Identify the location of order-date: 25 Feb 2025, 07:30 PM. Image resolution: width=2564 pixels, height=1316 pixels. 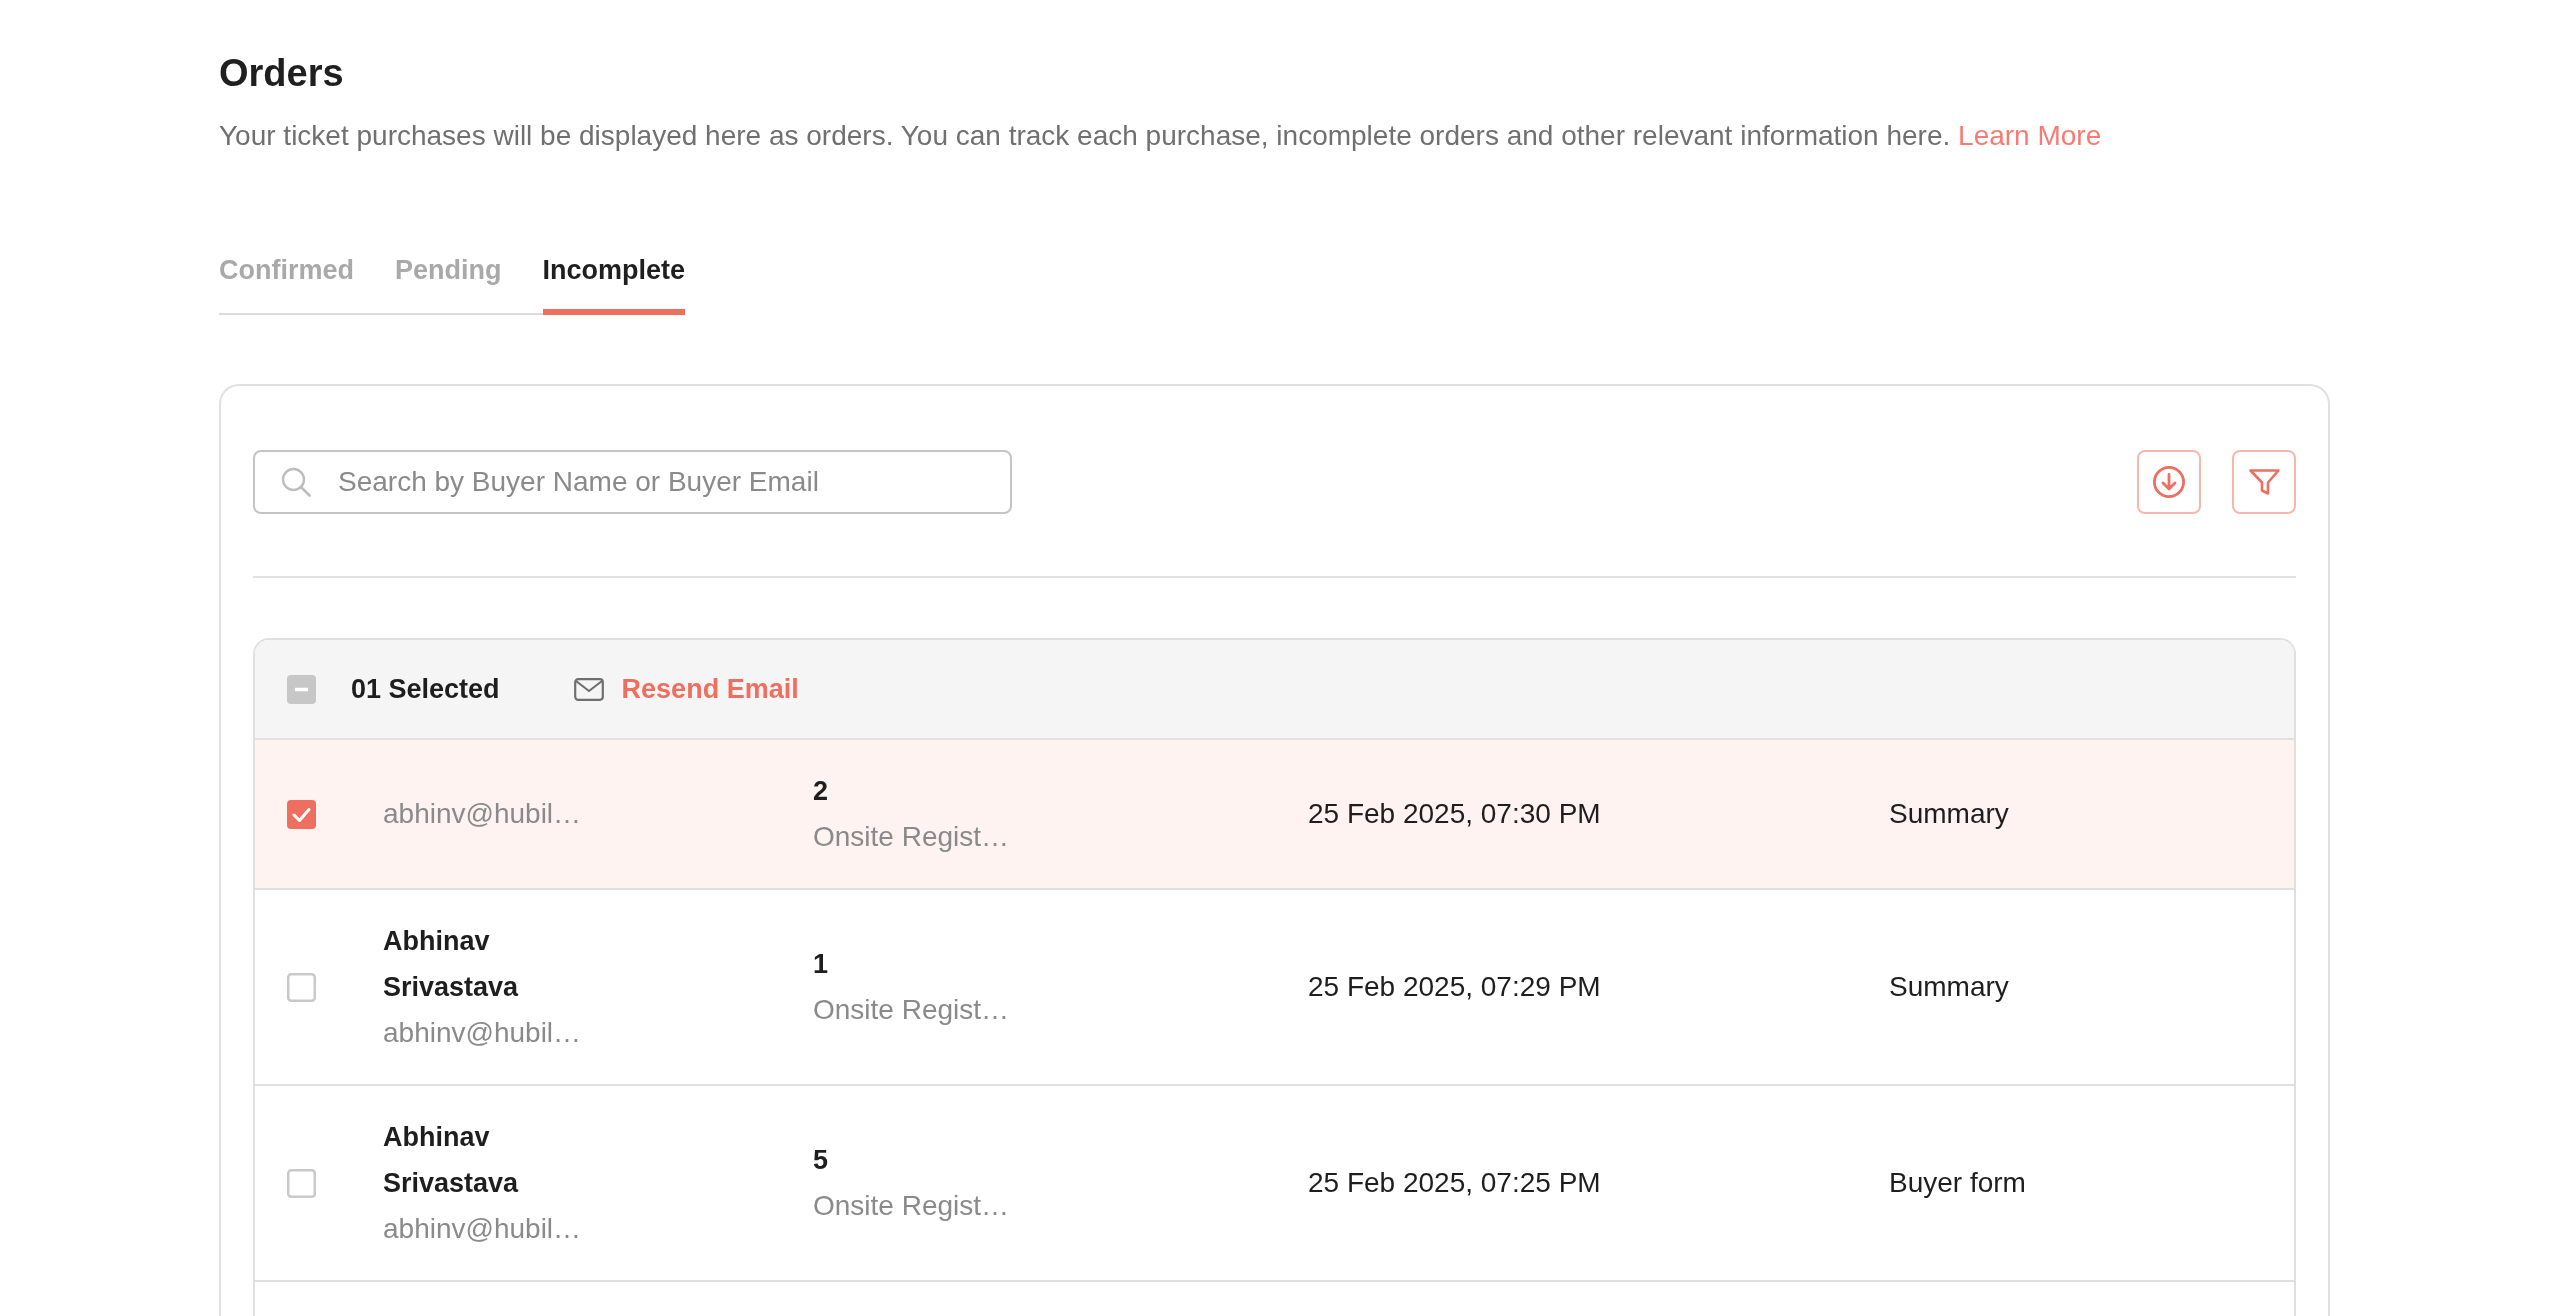
(1454, 814).